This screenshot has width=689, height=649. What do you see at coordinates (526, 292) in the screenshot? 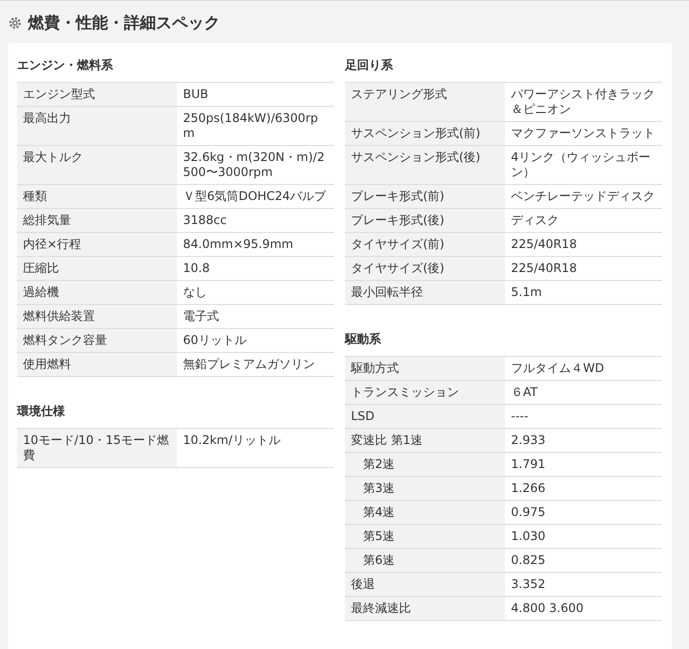
I see `spec-value: 5.1m` at bounding box center [526, 292].